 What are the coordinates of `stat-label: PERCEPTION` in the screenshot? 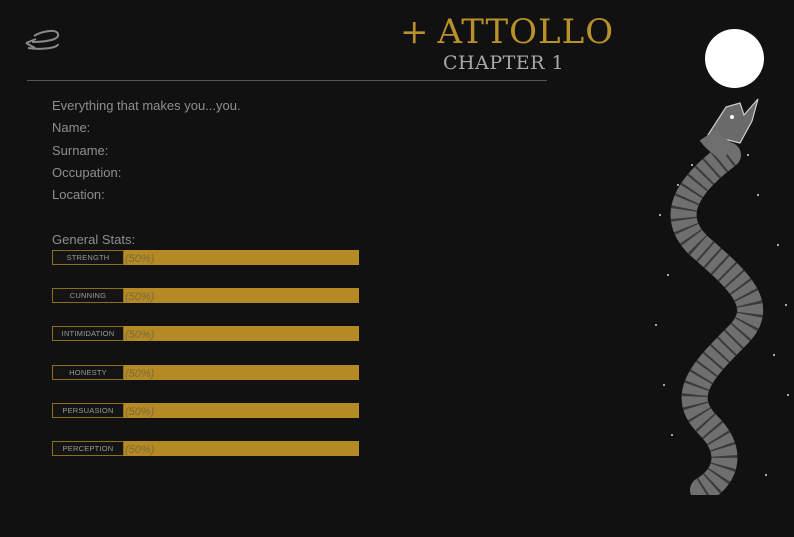 It's located at (88, 448).